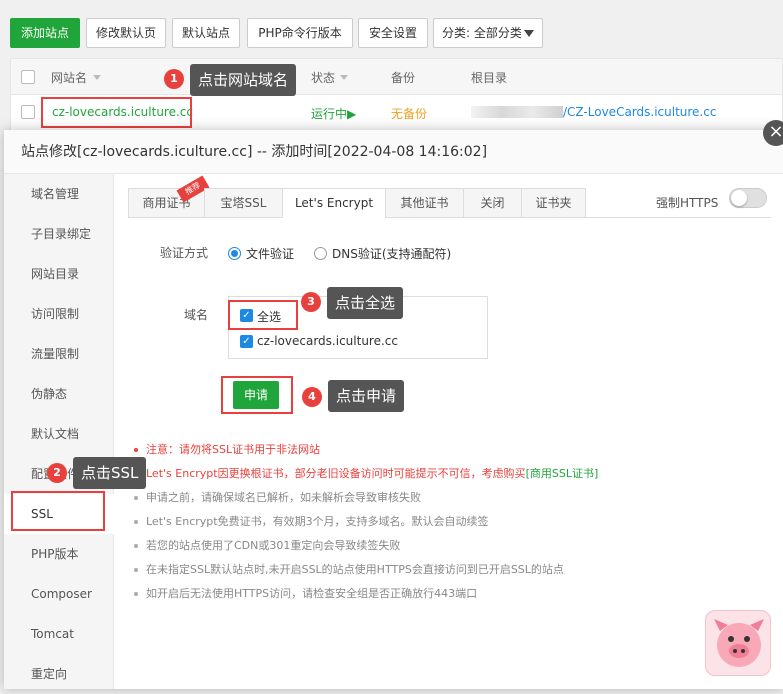 The width and height of the screenshot is (783, 694). Describe the element at coordinates (323, 77) in the screenshot. I see `col-status: 状态` at that location.